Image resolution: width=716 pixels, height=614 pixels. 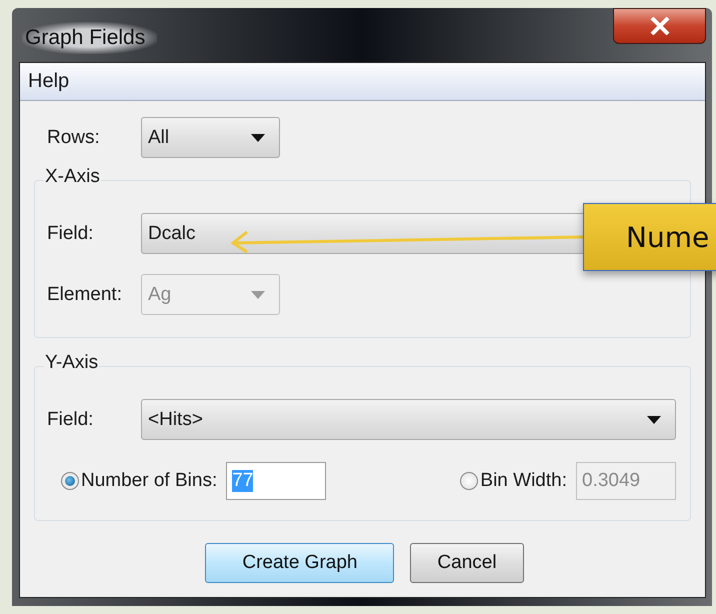 What do you see at coordinates (210, 294) in the screenshot?
I see `dropdown: Ag` at bounding box center [210, 294].